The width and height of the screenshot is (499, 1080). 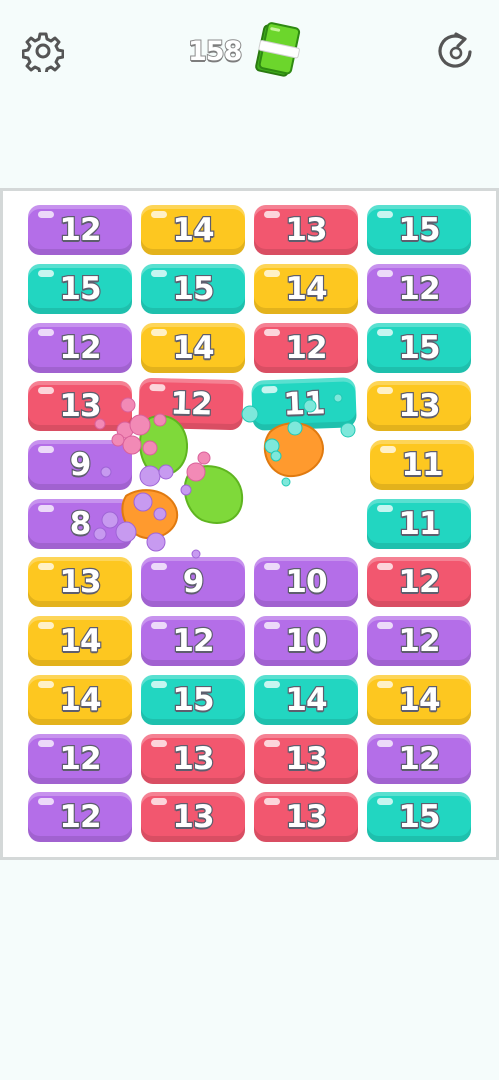 I want to click on gear-icon, so click(x=43, y=54).